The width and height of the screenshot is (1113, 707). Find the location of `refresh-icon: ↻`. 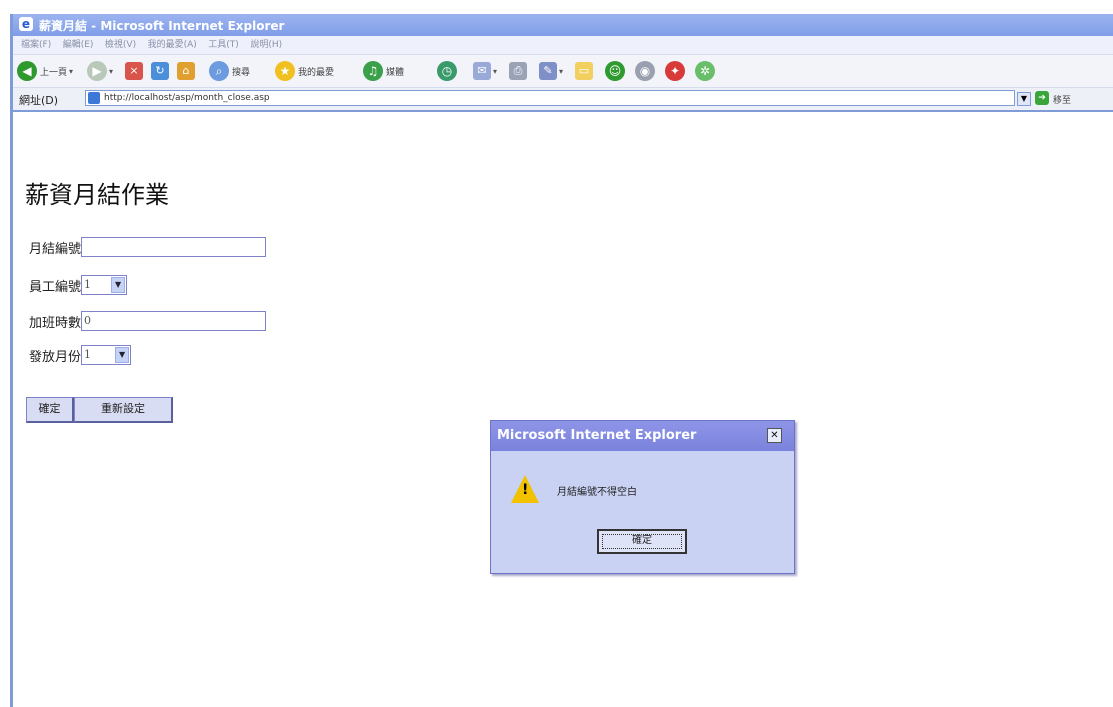

refresh-icon: ↻ is located at coordinates (160, 71).